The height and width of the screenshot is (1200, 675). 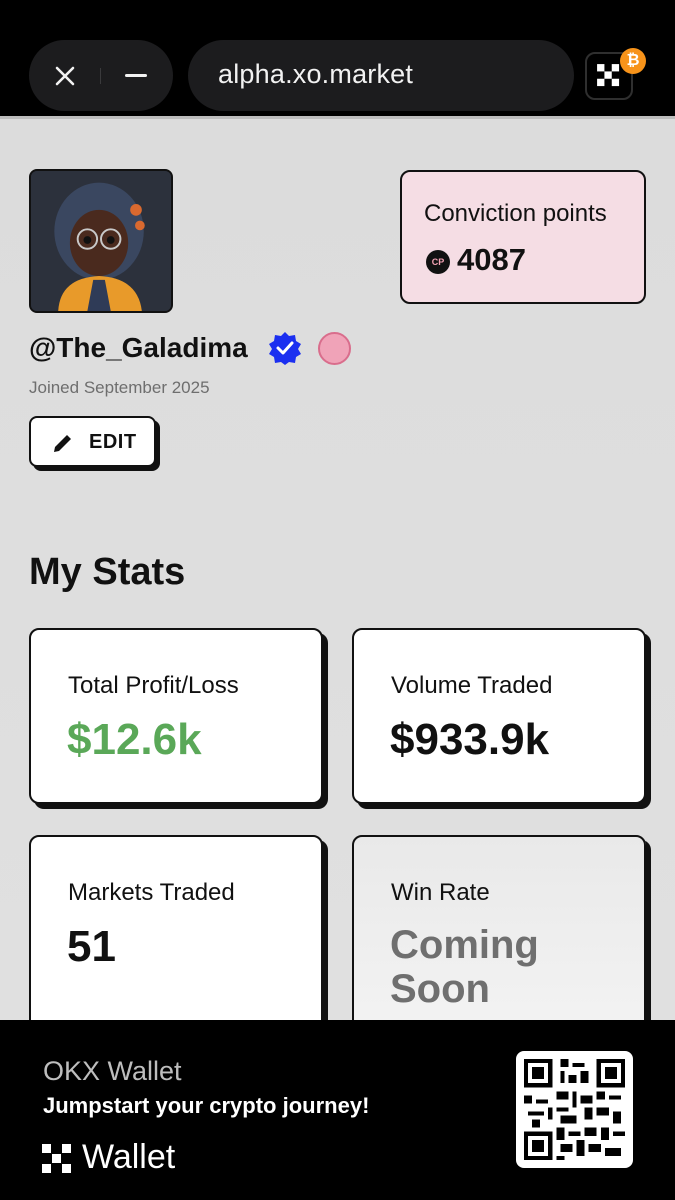 I want to click on pink-badge-icon, so click(x=334, y=348).